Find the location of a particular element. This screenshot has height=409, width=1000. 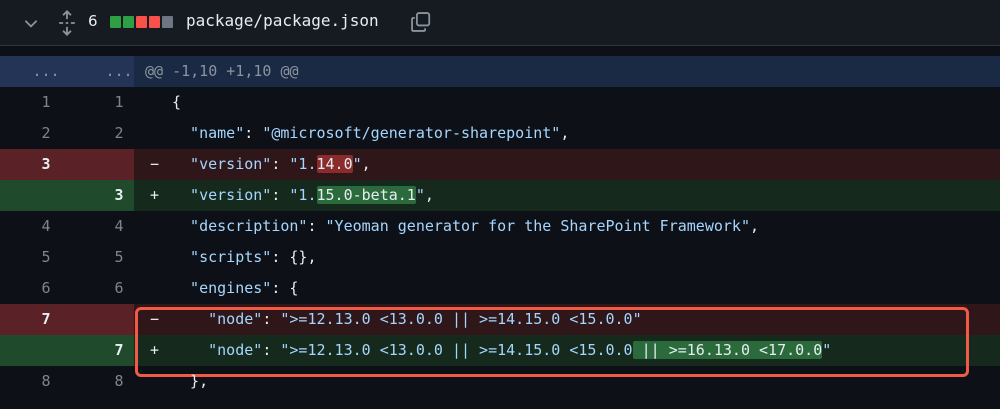

old-line-number: 7 is located at coordinates (46, 319).